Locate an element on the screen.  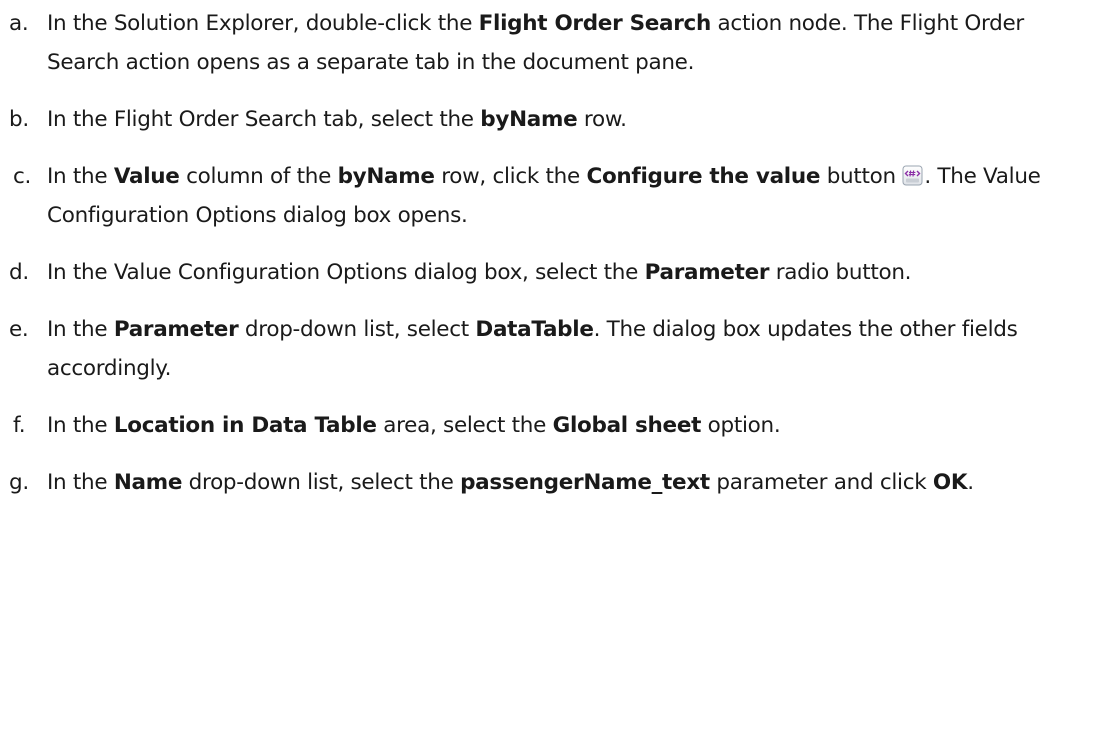
step-text-run: drop-down list, select is located at coordinates (357, 329).